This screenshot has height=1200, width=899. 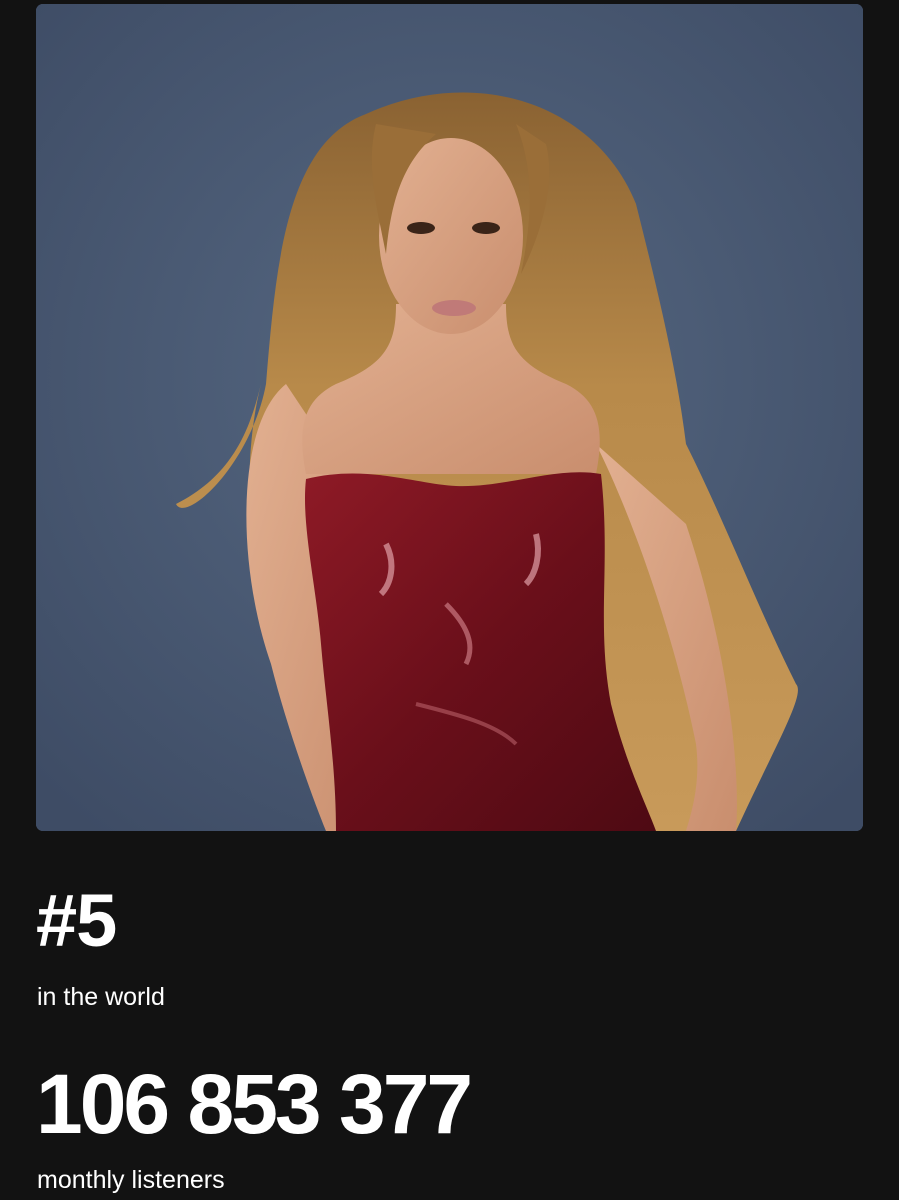 I want to click on world-rank: #5, so click(x=76, y=920).